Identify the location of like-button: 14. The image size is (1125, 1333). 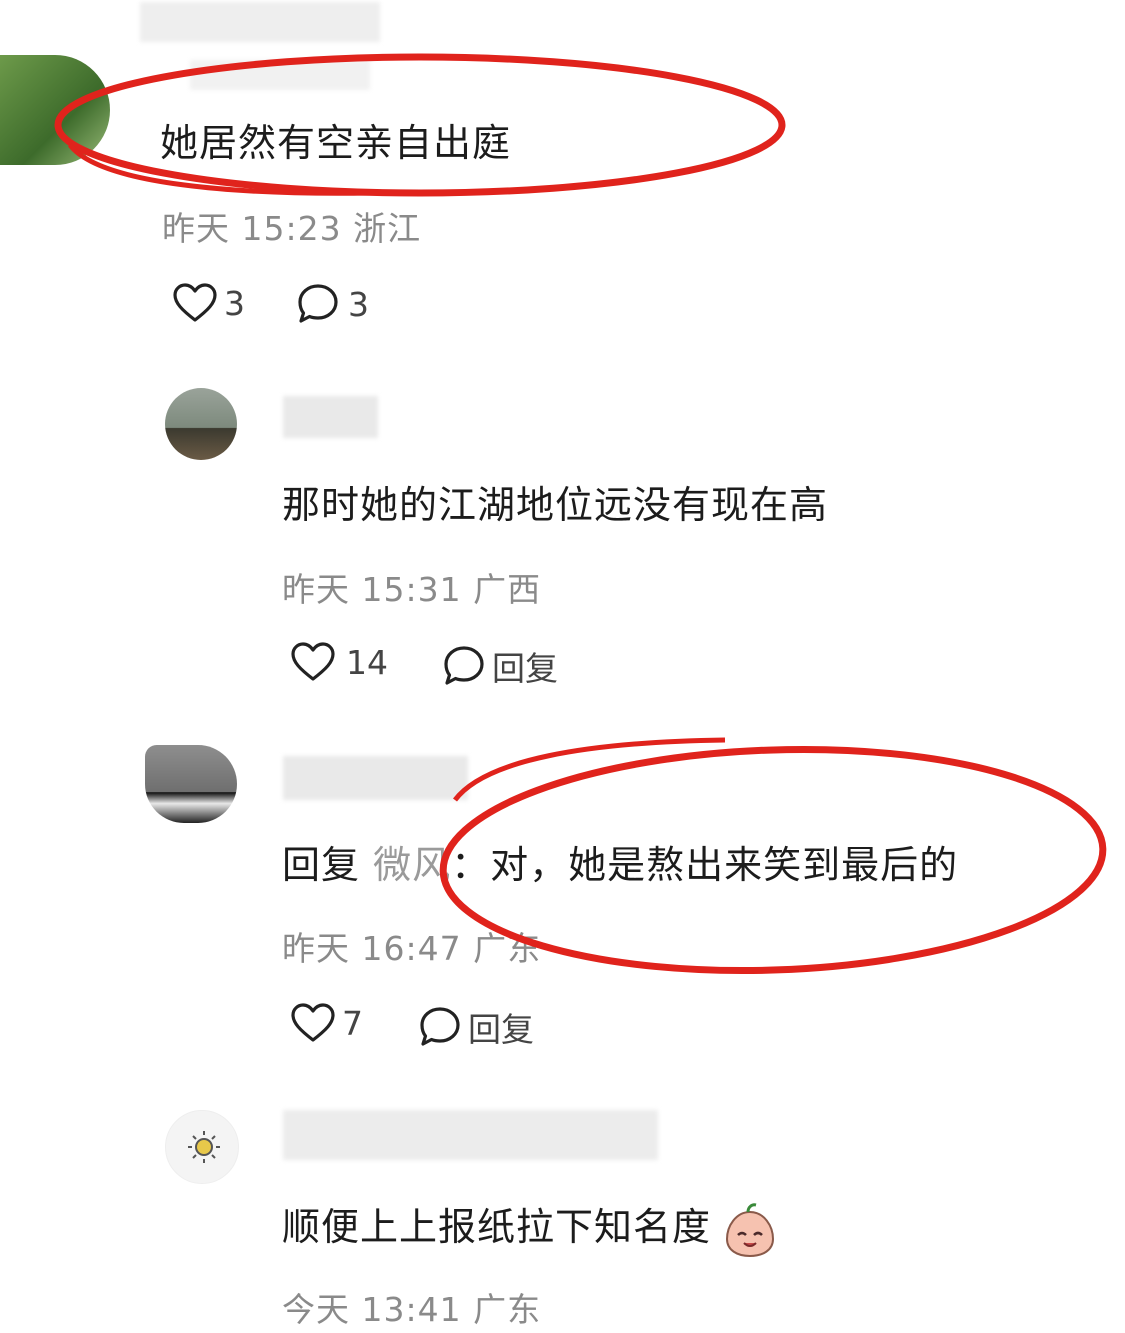
(339, 662).